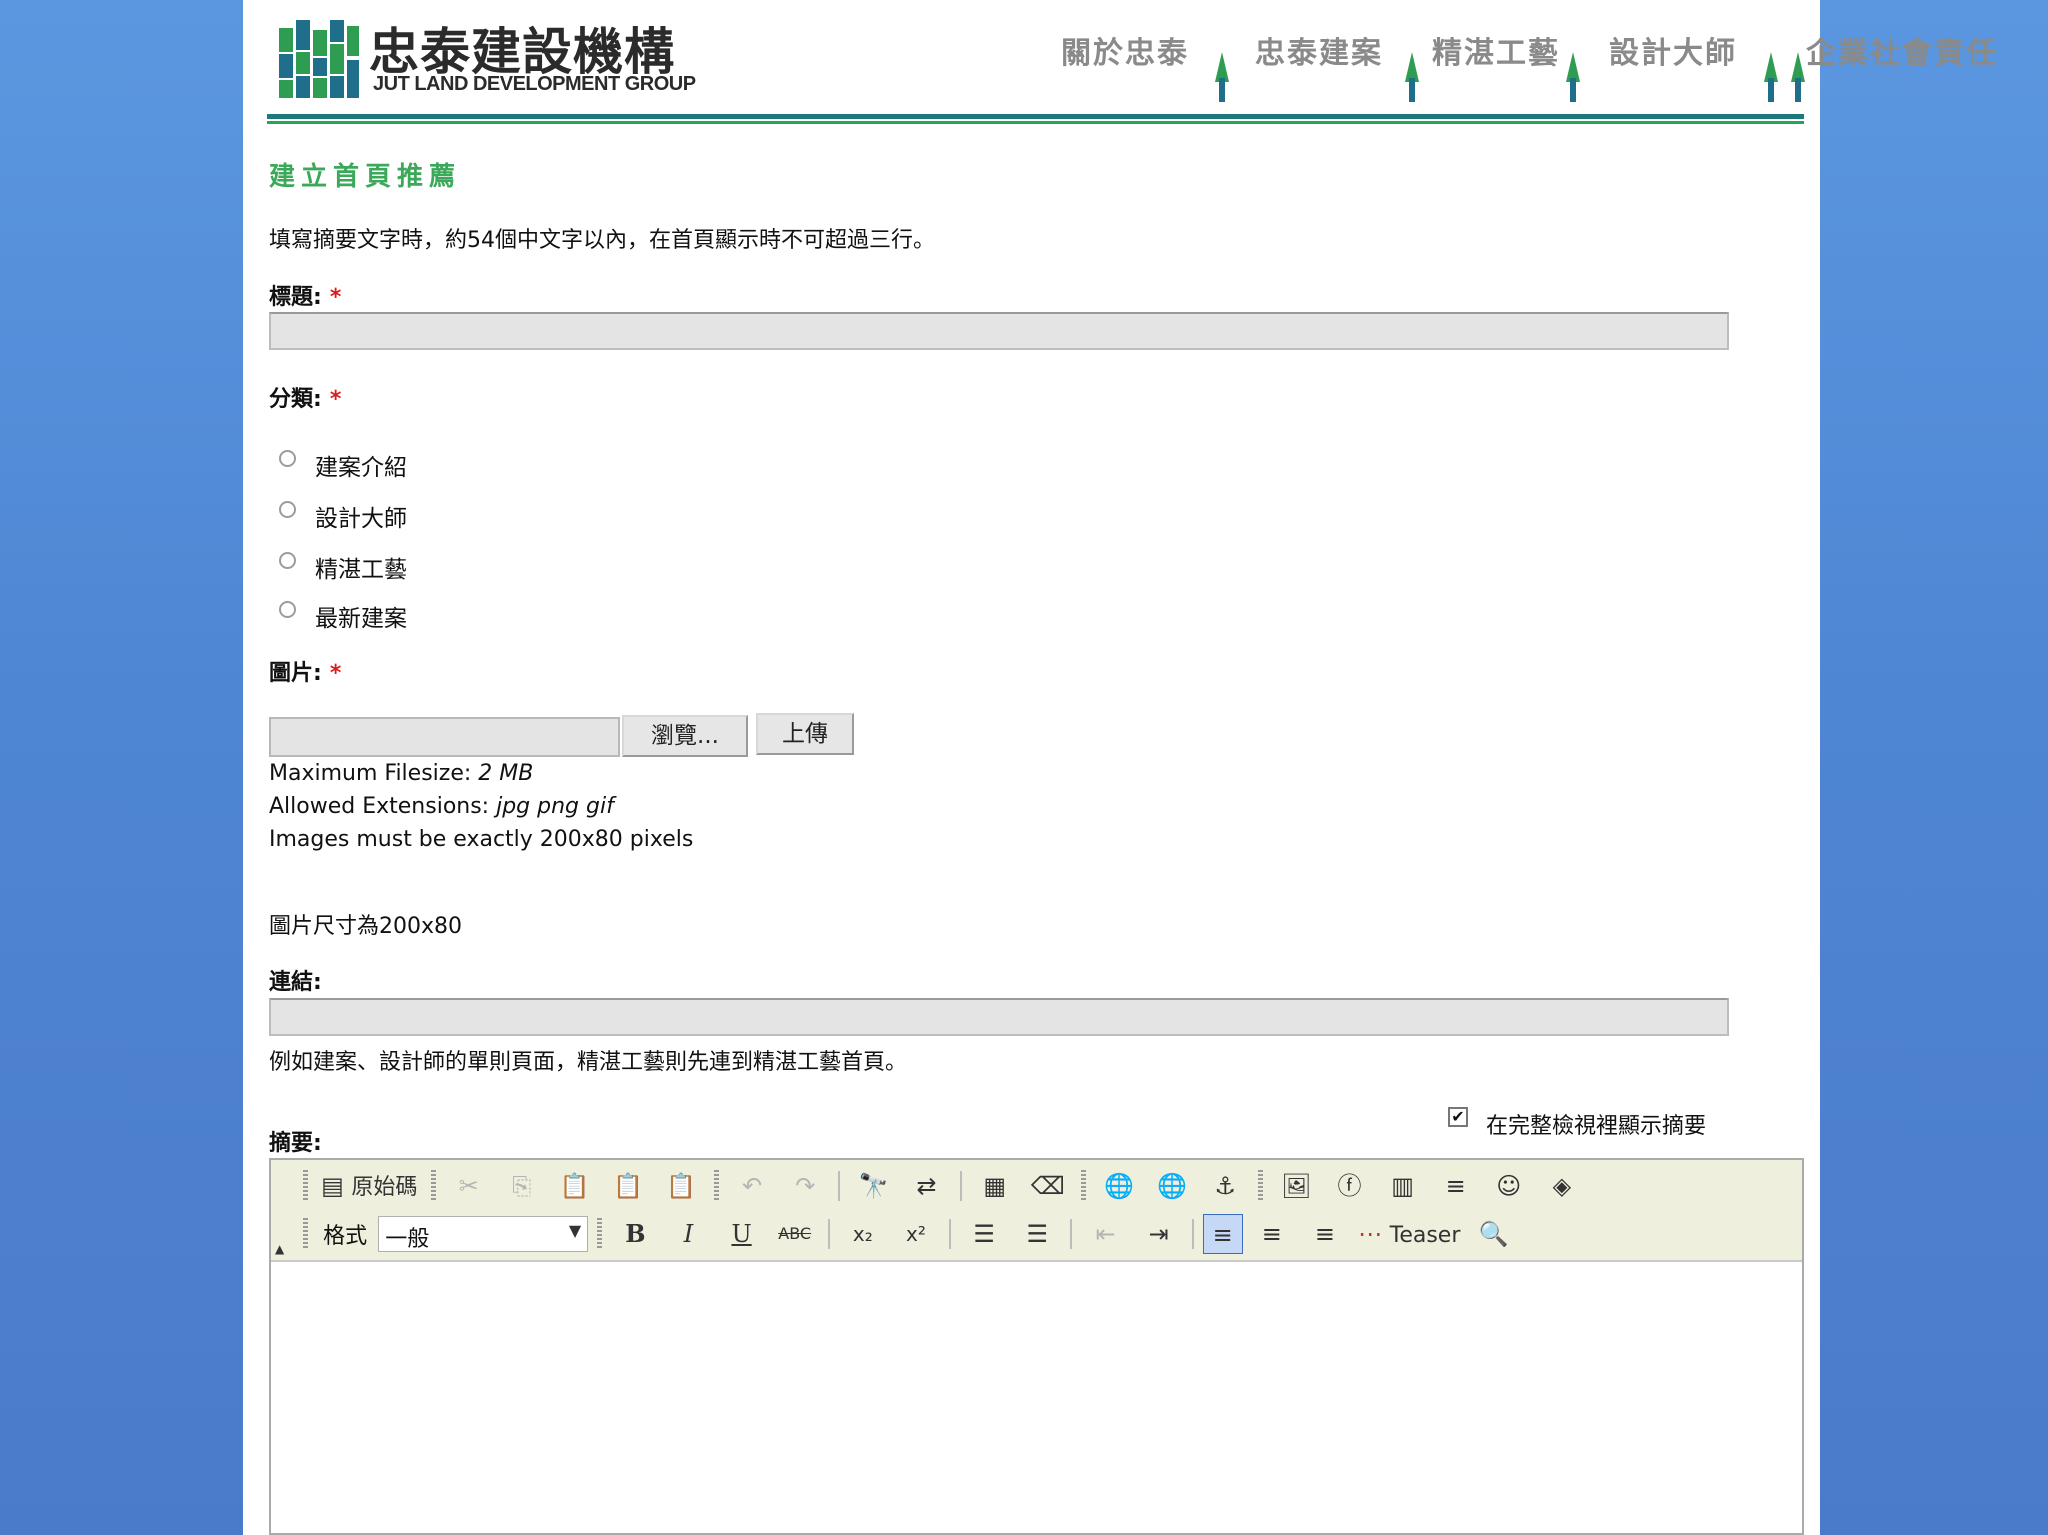 The width and height of the screenshot is (2048, 1535). I want to click on special-char-icon: ◈, so click(1562, 1186).